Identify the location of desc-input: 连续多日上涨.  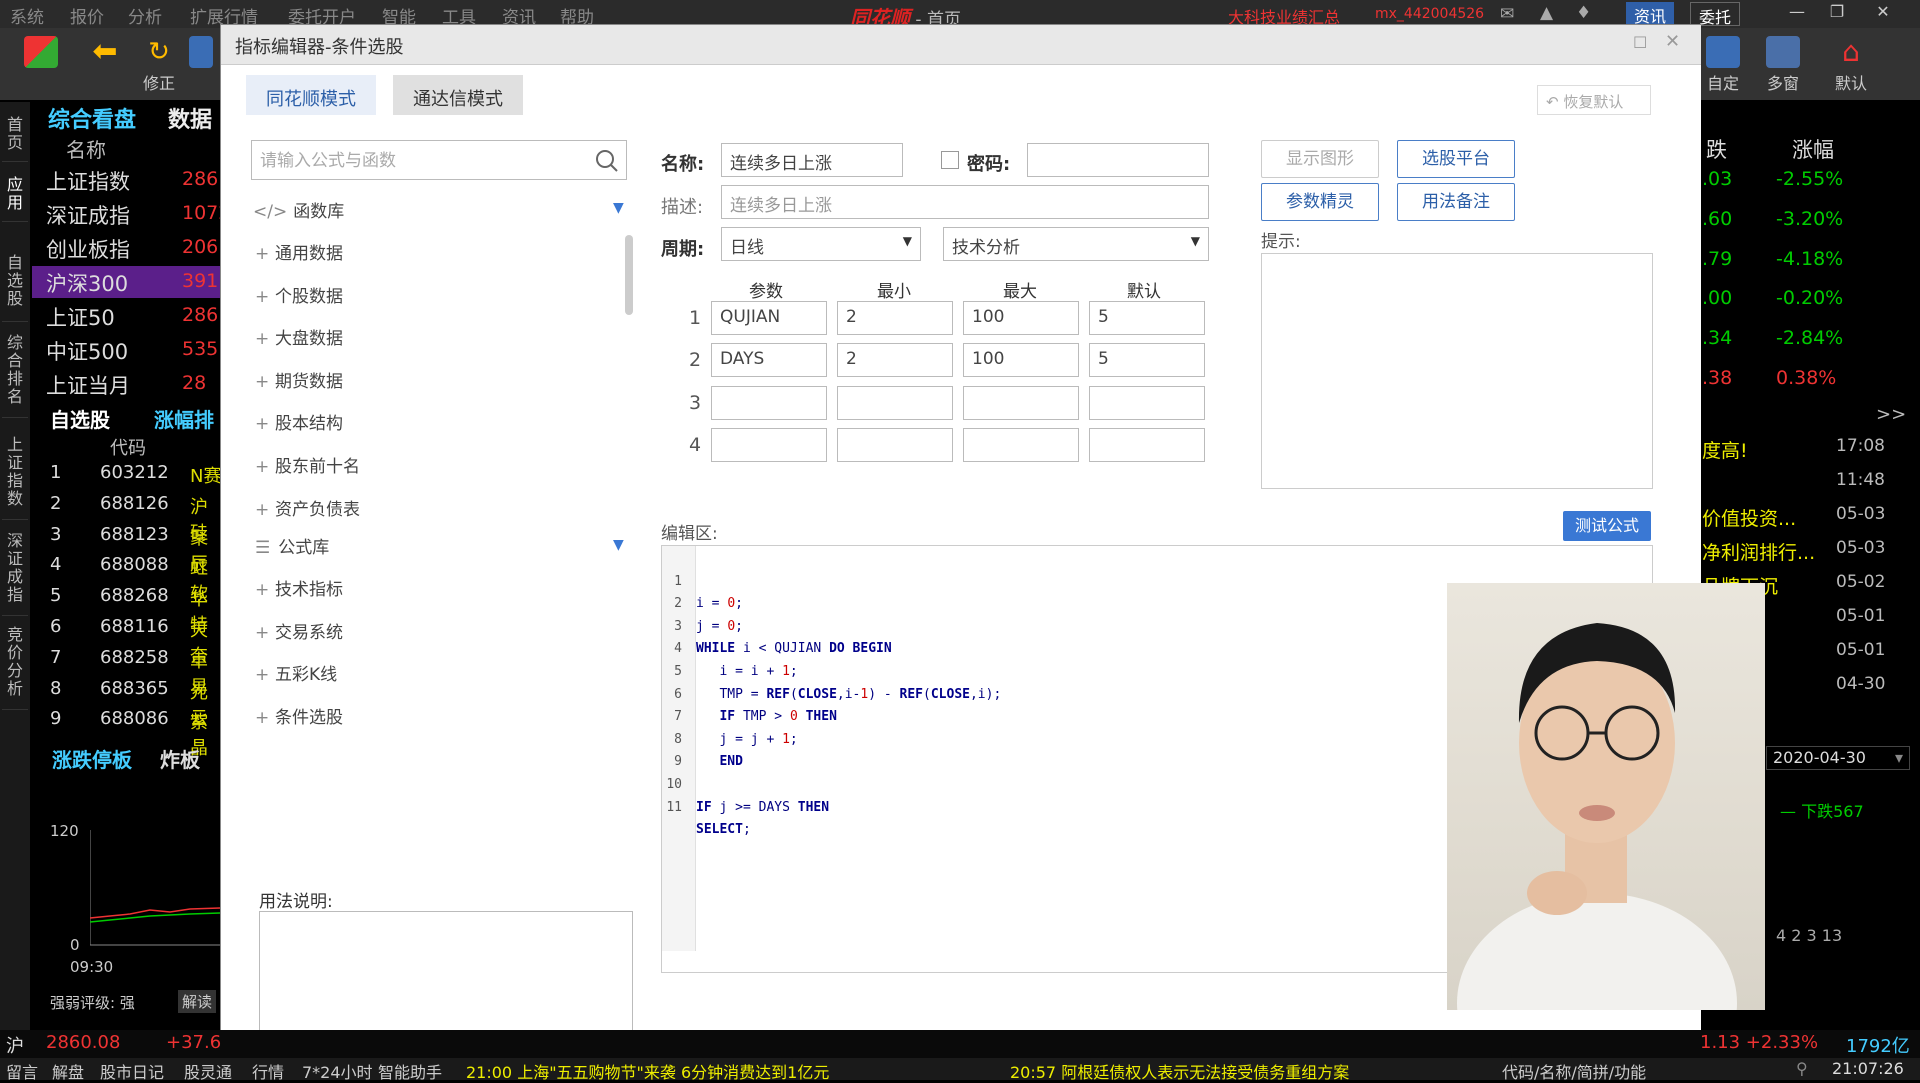
(965, 202).